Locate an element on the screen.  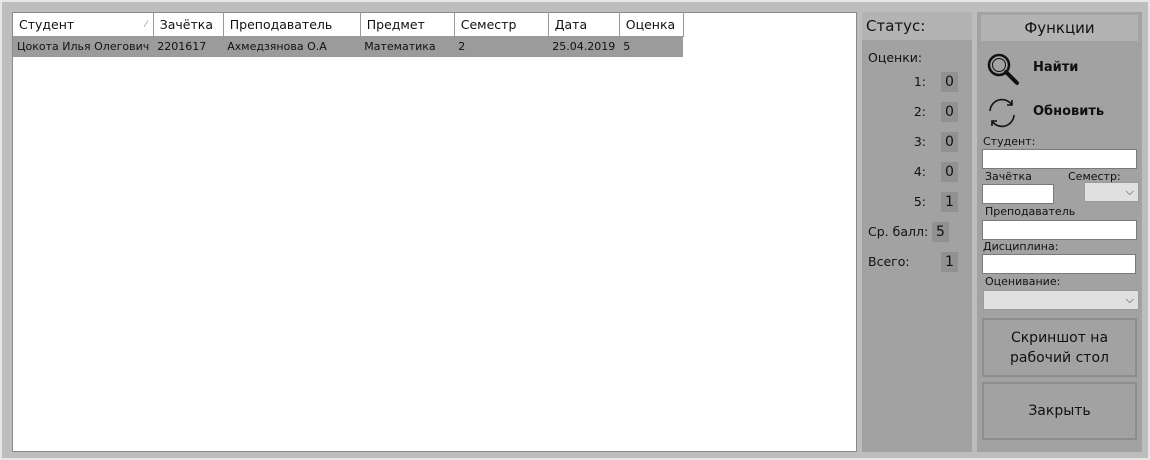
grade-count-5: 5: 1 is located at coordinates (917, 202).